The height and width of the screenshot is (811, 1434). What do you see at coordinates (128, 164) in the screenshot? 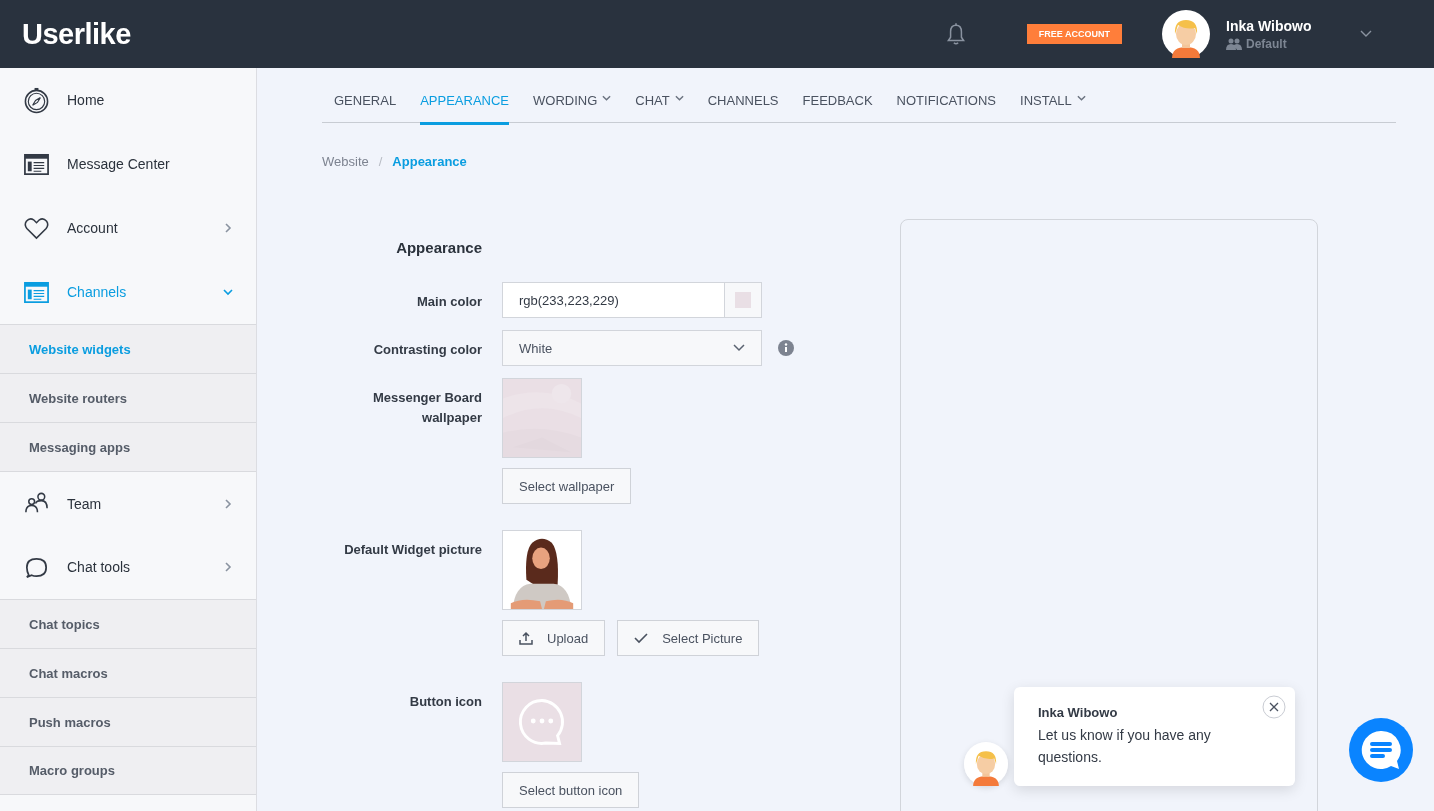
I see `sidebar-item: Message Center` at bounding box center [128, 164].